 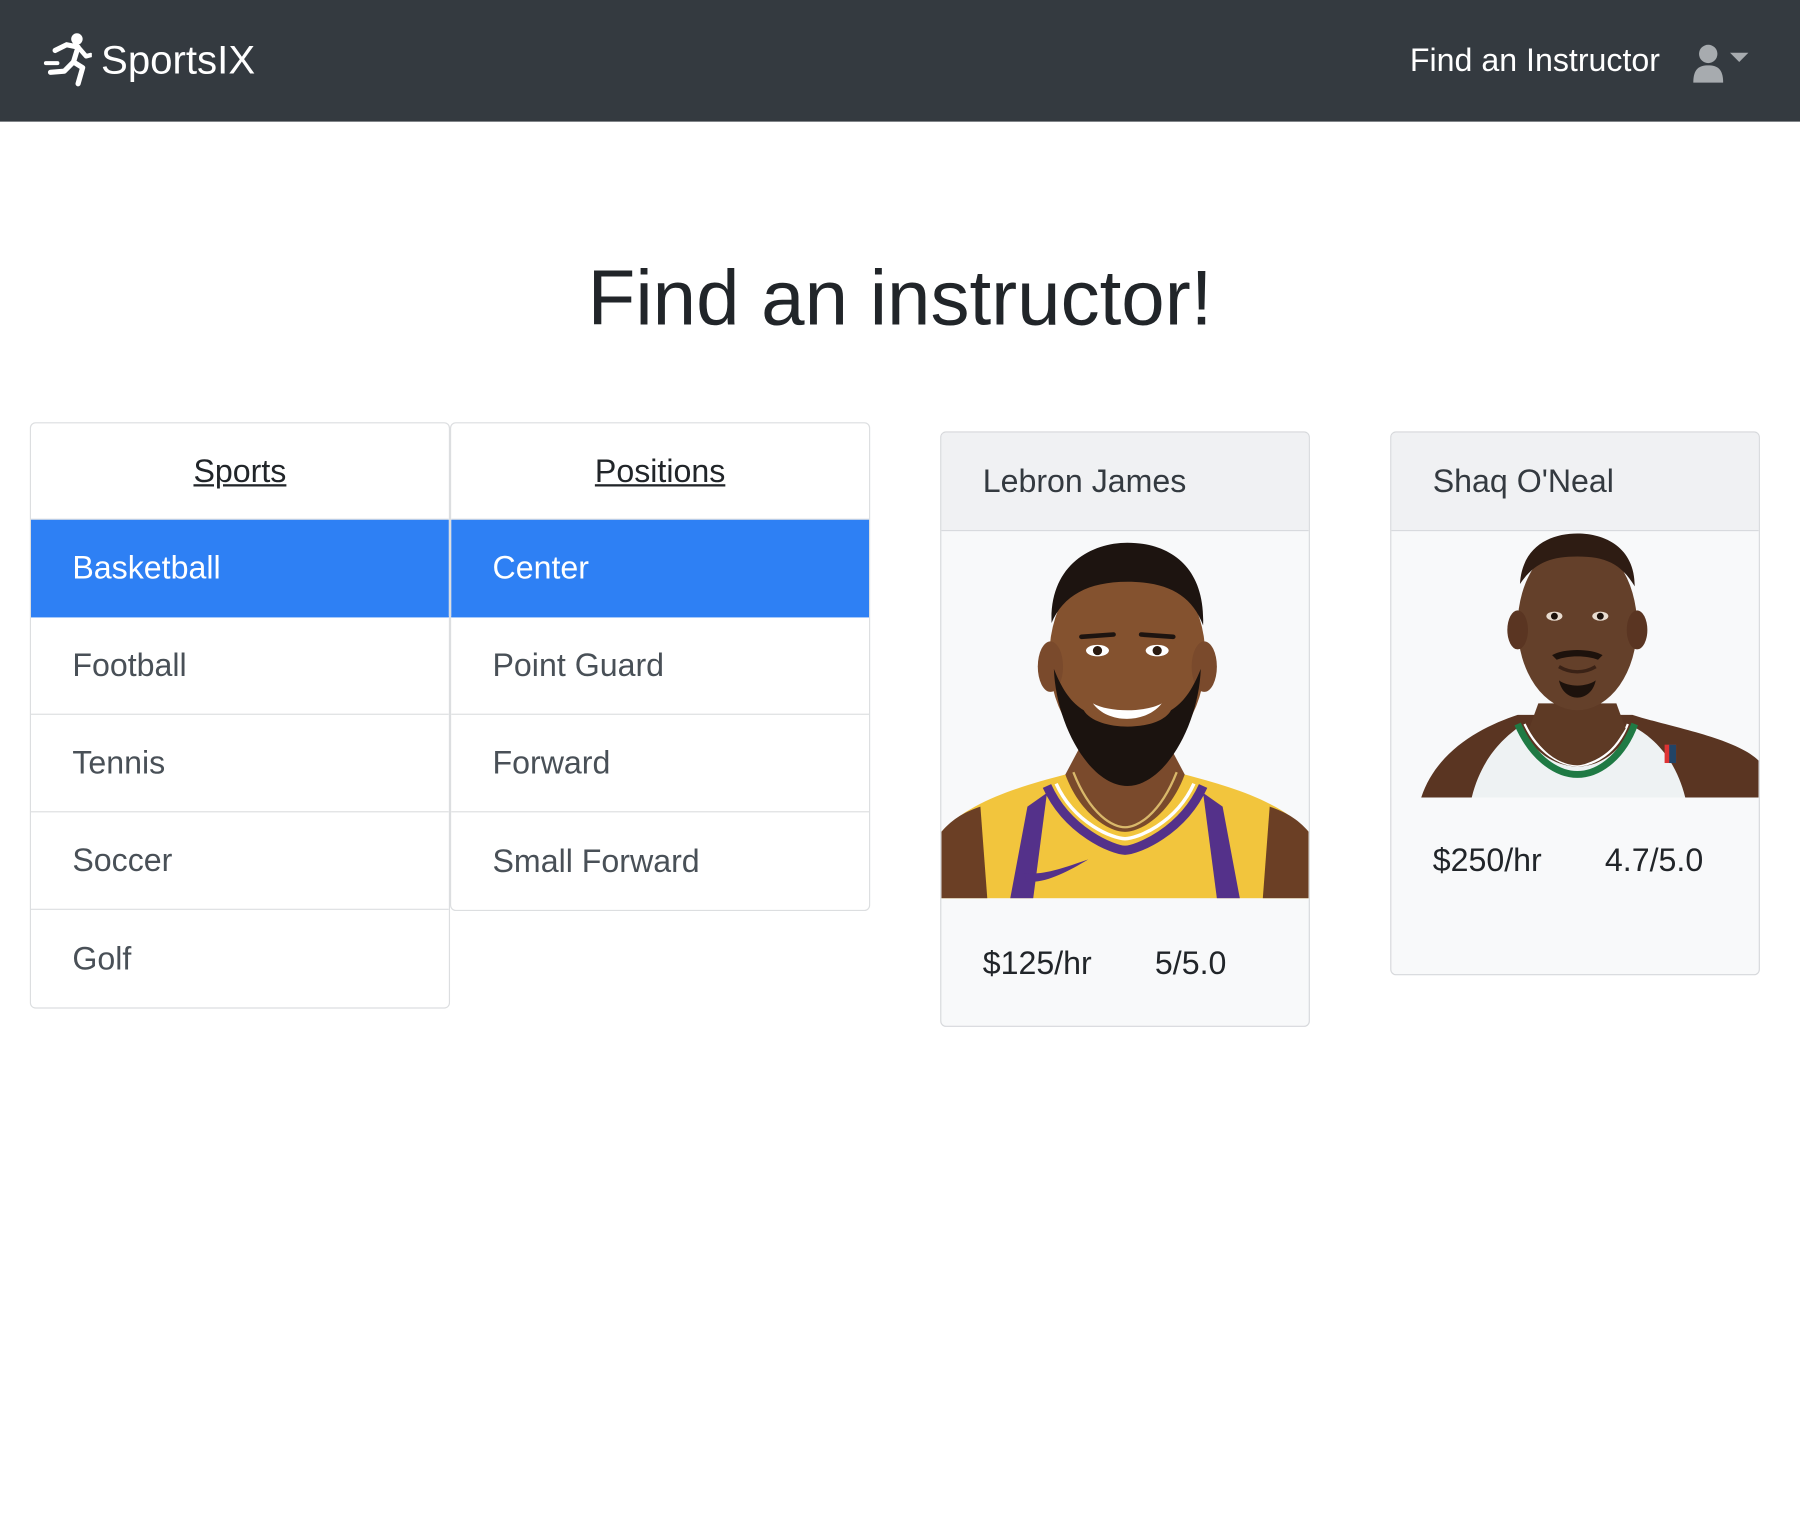 What do you see at coordinates (240, 959) in the screenshot?
I see `sport-item-golf: Golf` at bounding box center [240, 959].